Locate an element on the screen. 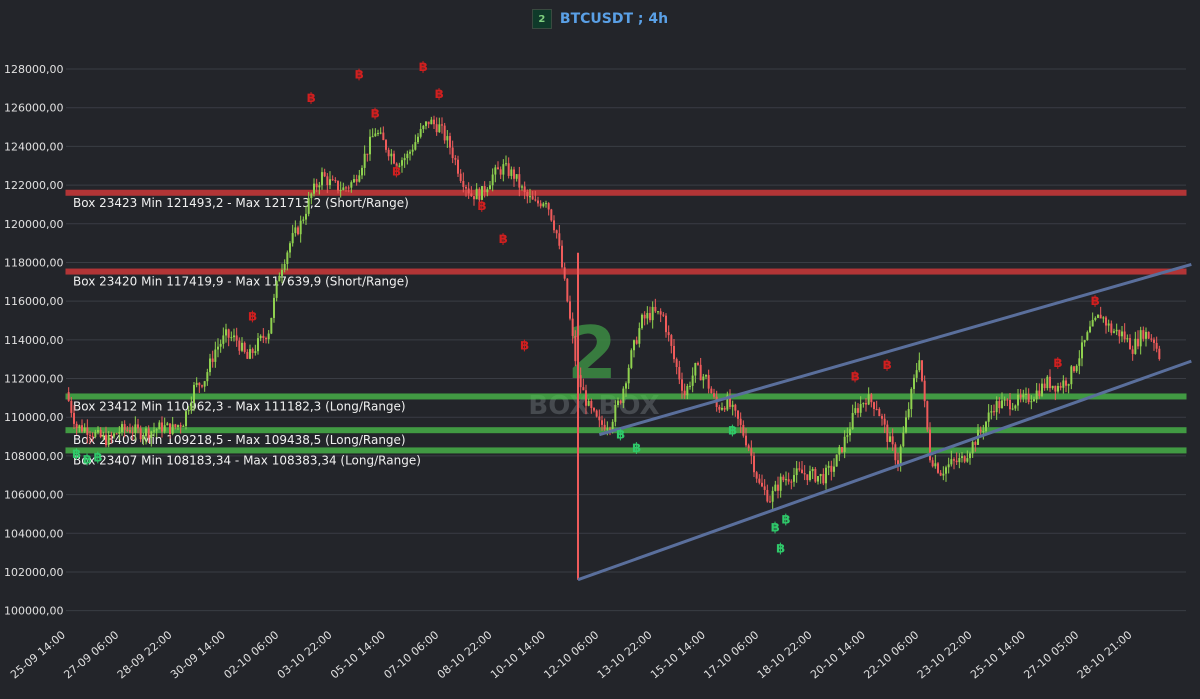 This screenshot has width=1200, height=699. y-tick-label: 116000,00 is located at coordinates (34, 301).